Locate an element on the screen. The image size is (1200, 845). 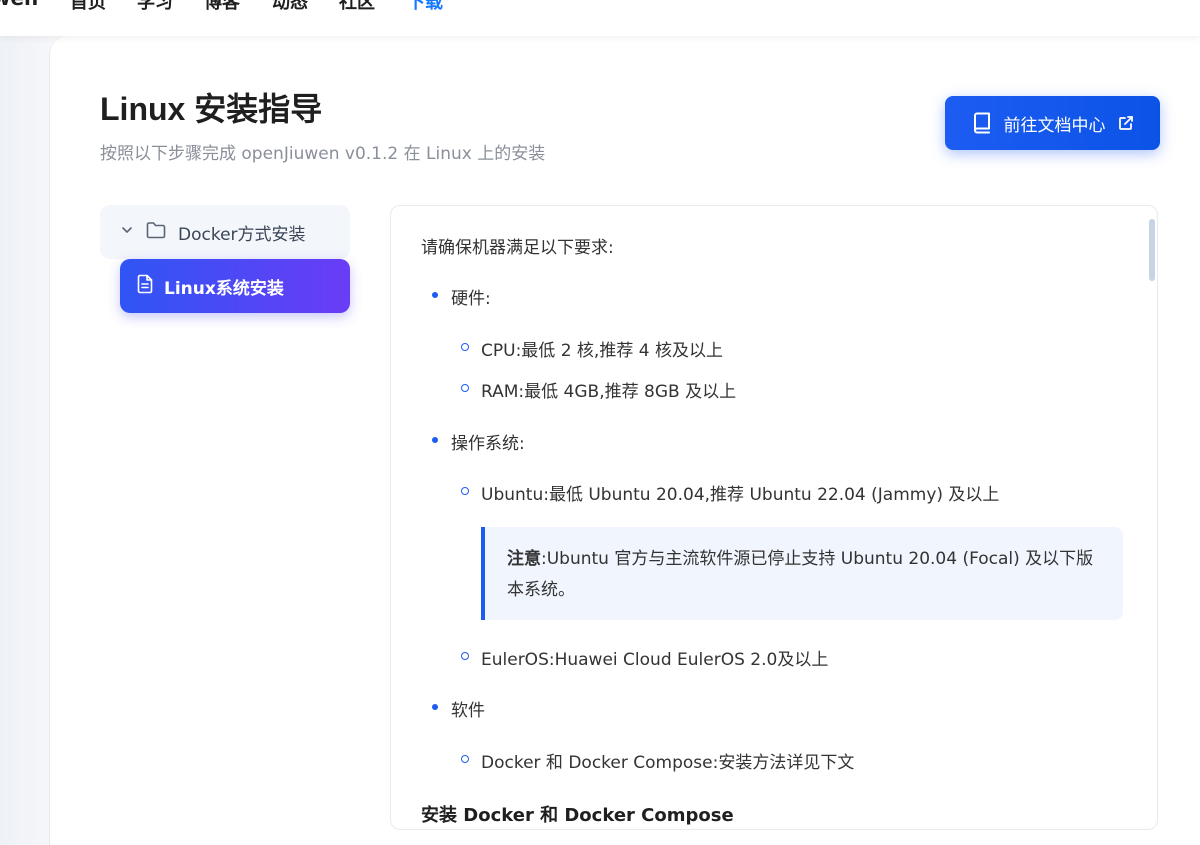
docs-center-button-label: 前往文档中心 is located at coordinates (1054, 125).